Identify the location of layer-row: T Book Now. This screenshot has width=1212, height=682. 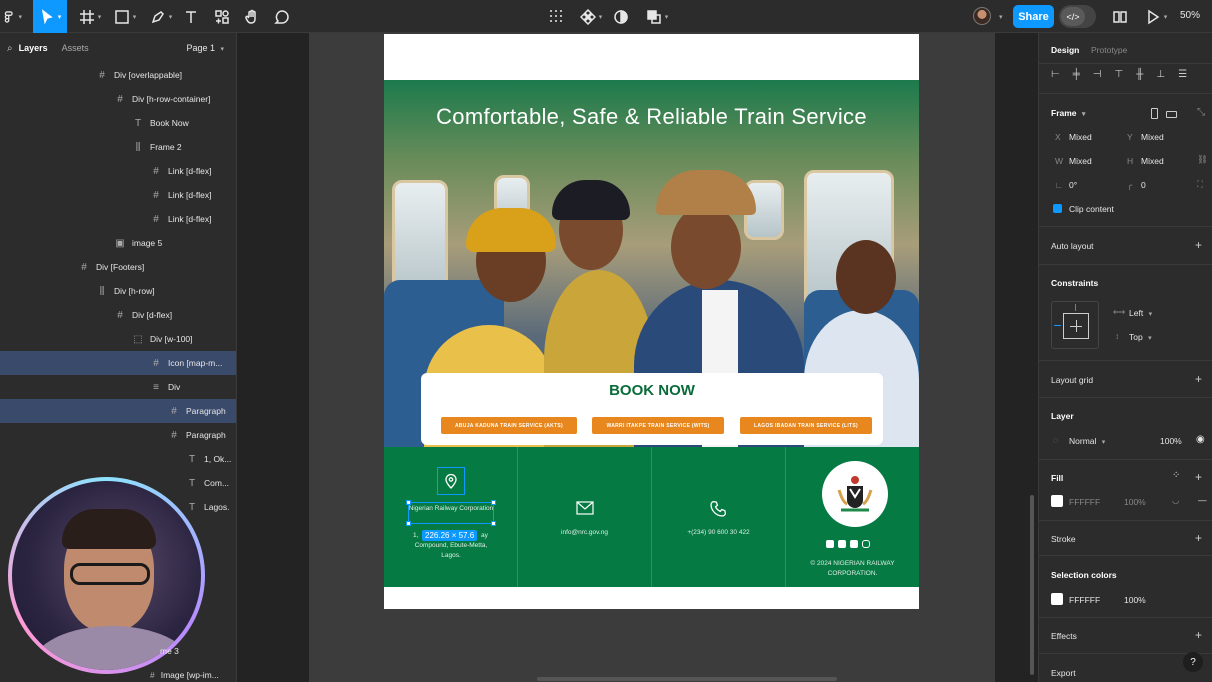
(118, 123).